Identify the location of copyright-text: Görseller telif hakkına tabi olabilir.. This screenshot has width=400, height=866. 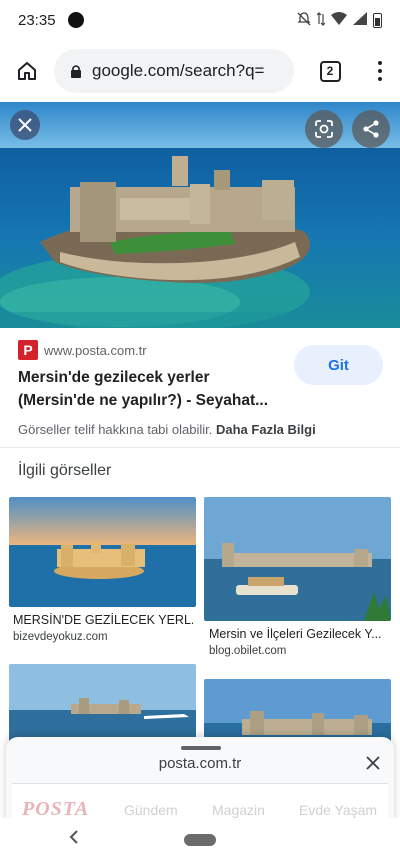
(115, 429).